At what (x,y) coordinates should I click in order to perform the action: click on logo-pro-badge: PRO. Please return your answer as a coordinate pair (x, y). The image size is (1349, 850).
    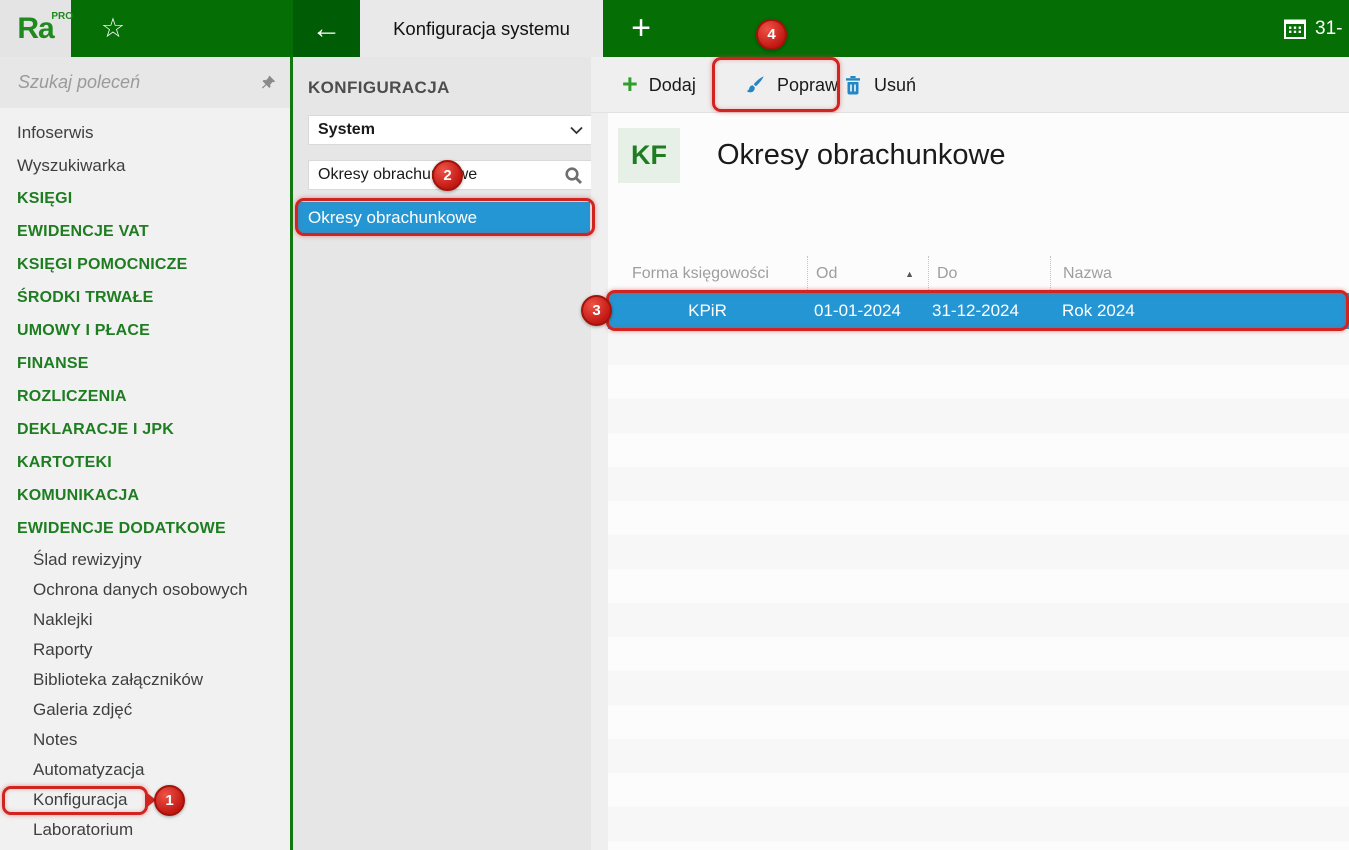
    Looking at the image, I should click on (62, 16).